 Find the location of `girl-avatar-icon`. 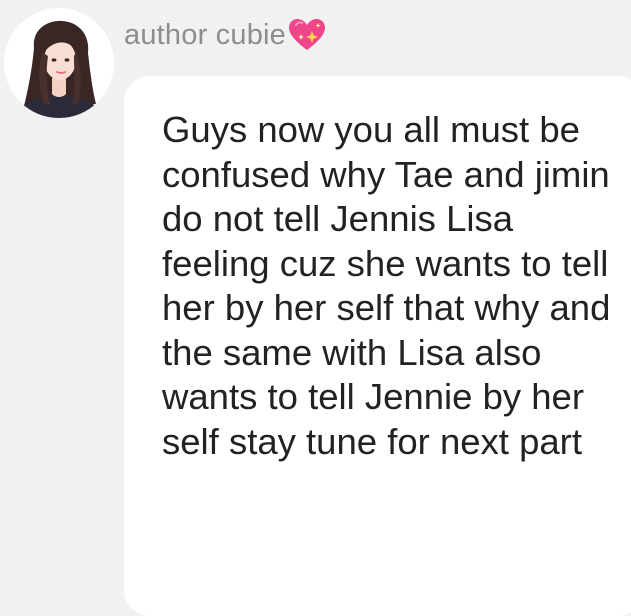

girl-avatar-icon is located at coordinates (59, 63).